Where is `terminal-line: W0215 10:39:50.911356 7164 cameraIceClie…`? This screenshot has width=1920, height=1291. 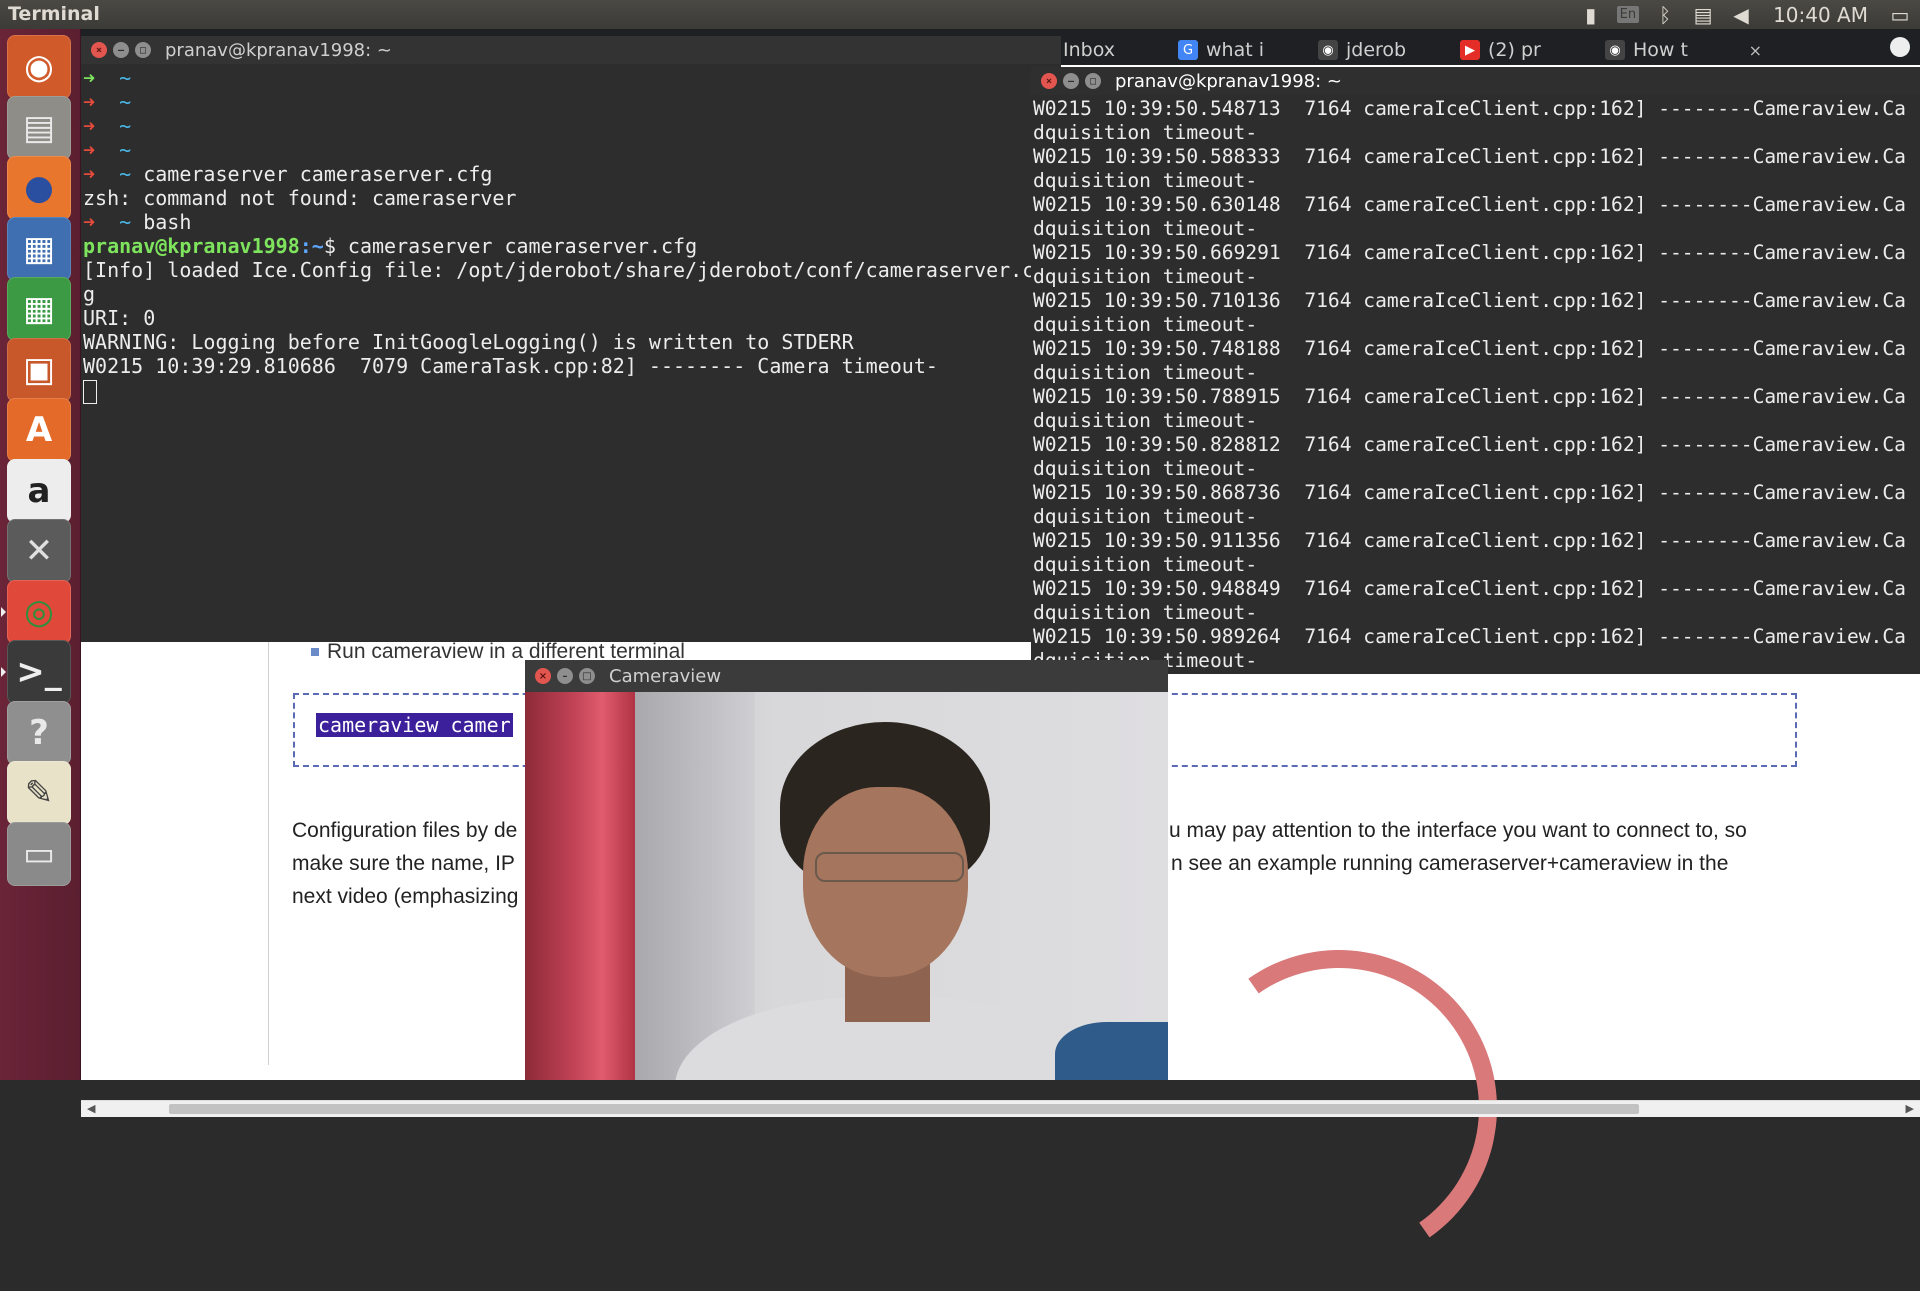
terminal-line: W0215 10:39:50.911356 7164 cameraIceClie… is located at coordinates (1469, 540).